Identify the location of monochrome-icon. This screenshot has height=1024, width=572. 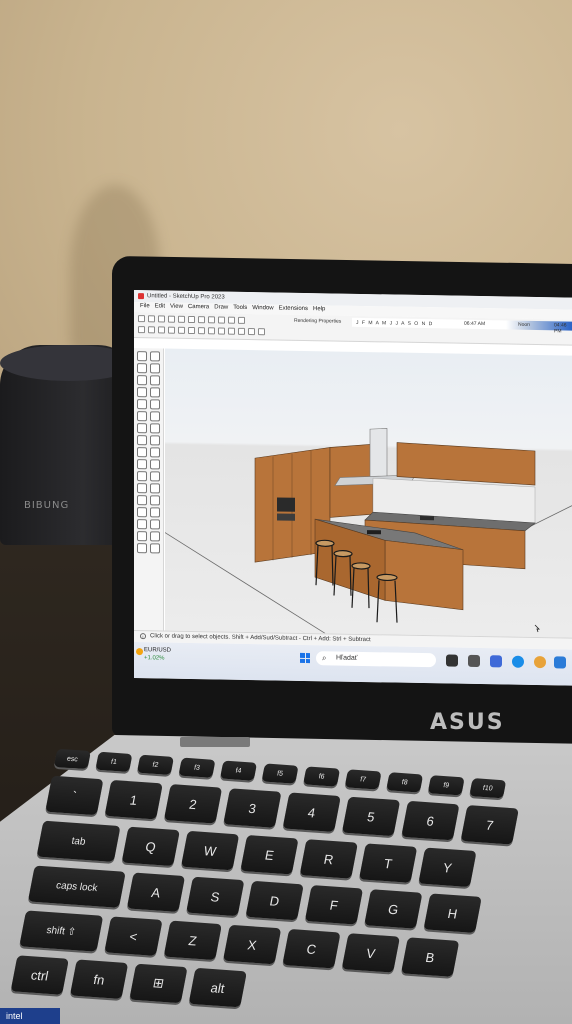
(201, 331).